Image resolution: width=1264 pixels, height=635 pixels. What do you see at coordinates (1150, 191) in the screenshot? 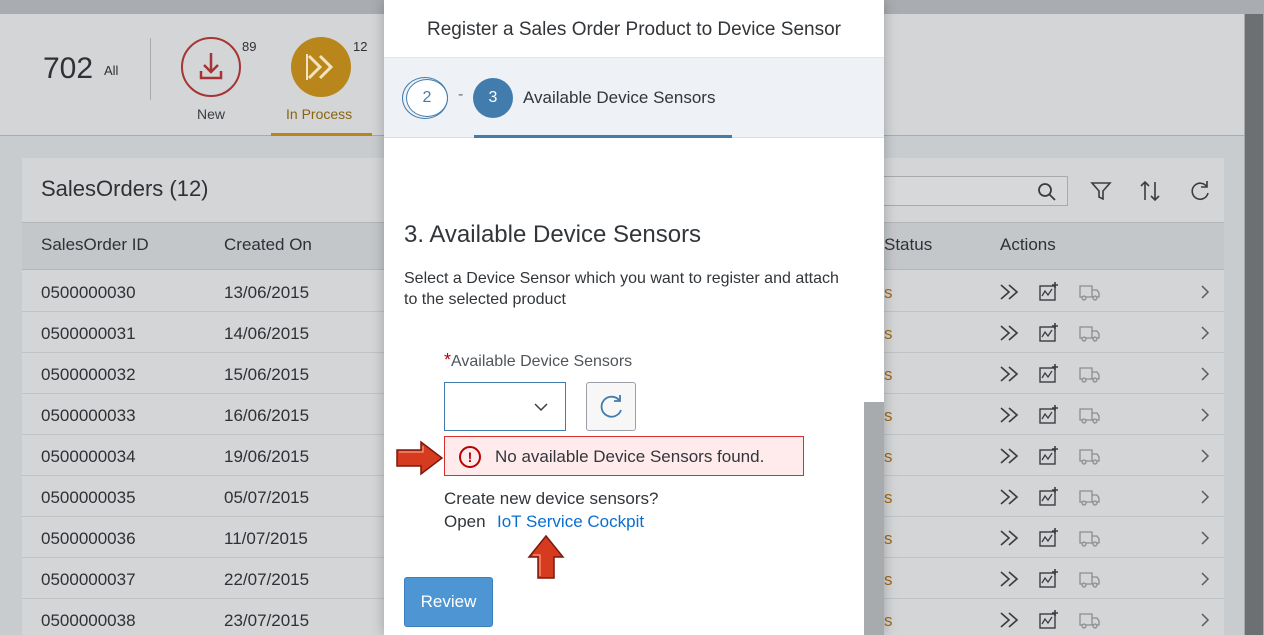
I see `sort-icon` at bounding box center [1150, 191].